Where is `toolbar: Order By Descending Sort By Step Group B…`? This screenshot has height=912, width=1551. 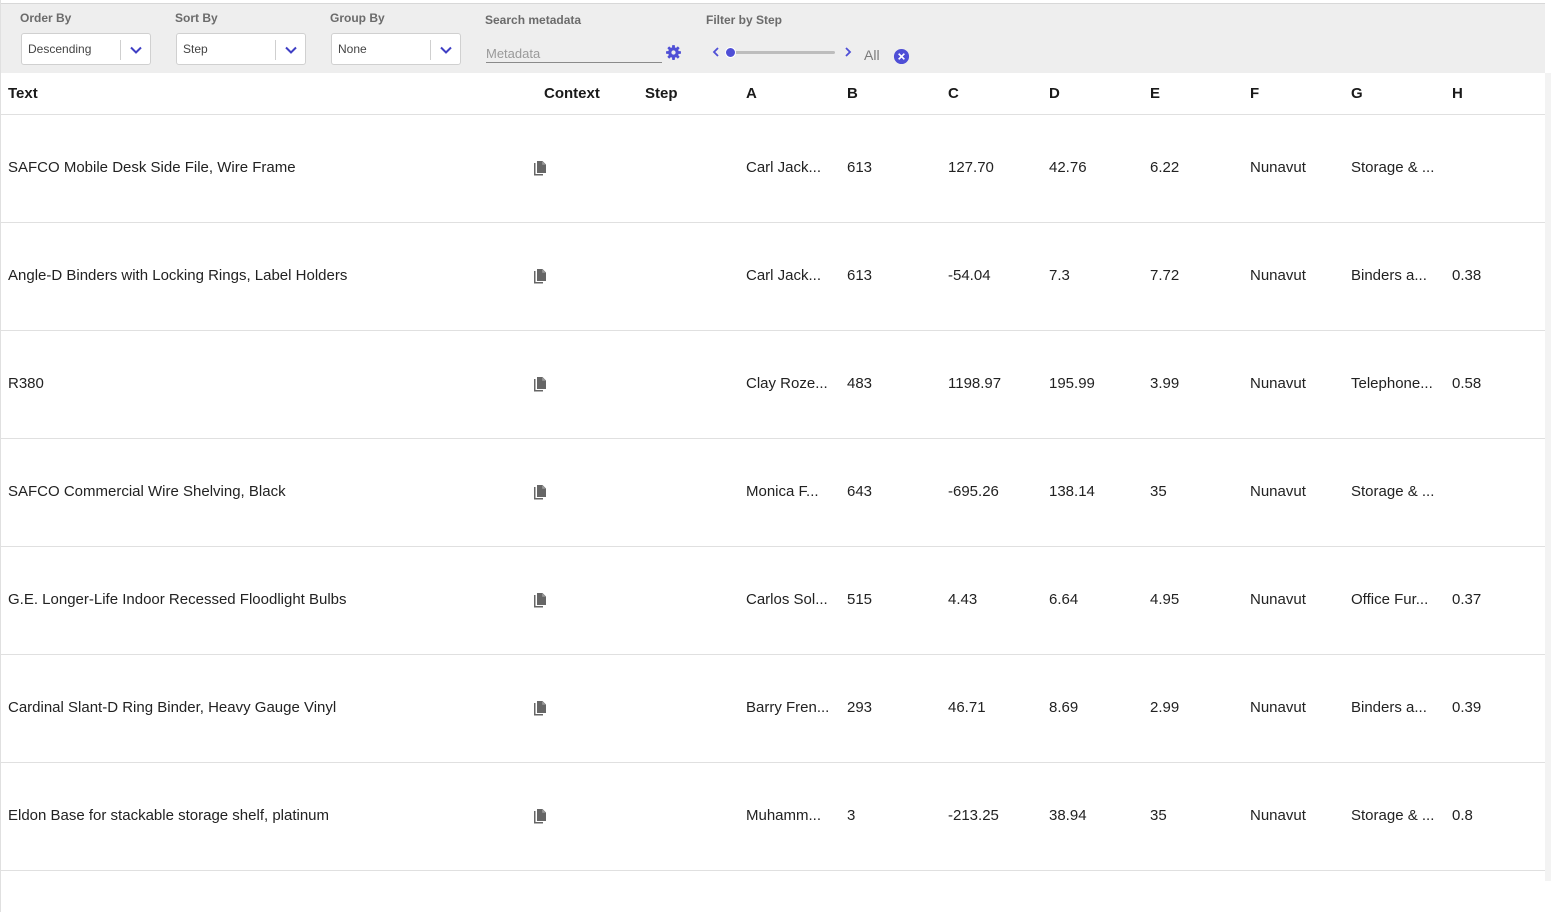
toolbar: Order By Descending Sort By Step Group B… is located at coordinates (773, 38).